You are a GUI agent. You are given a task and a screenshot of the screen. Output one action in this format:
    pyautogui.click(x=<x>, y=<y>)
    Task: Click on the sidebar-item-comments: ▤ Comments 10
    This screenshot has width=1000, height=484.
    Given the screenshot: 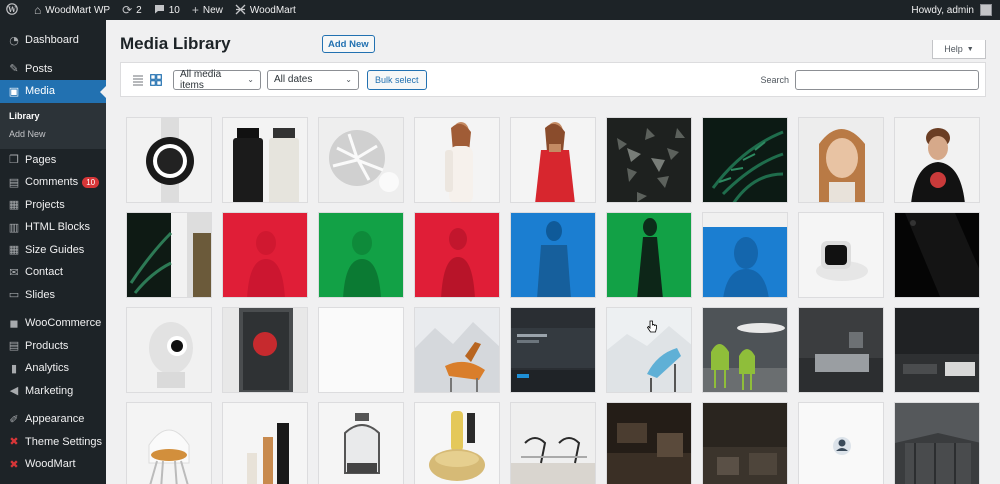 What is the action you would take?
    pyautogui.click(x=53, y=182)
    